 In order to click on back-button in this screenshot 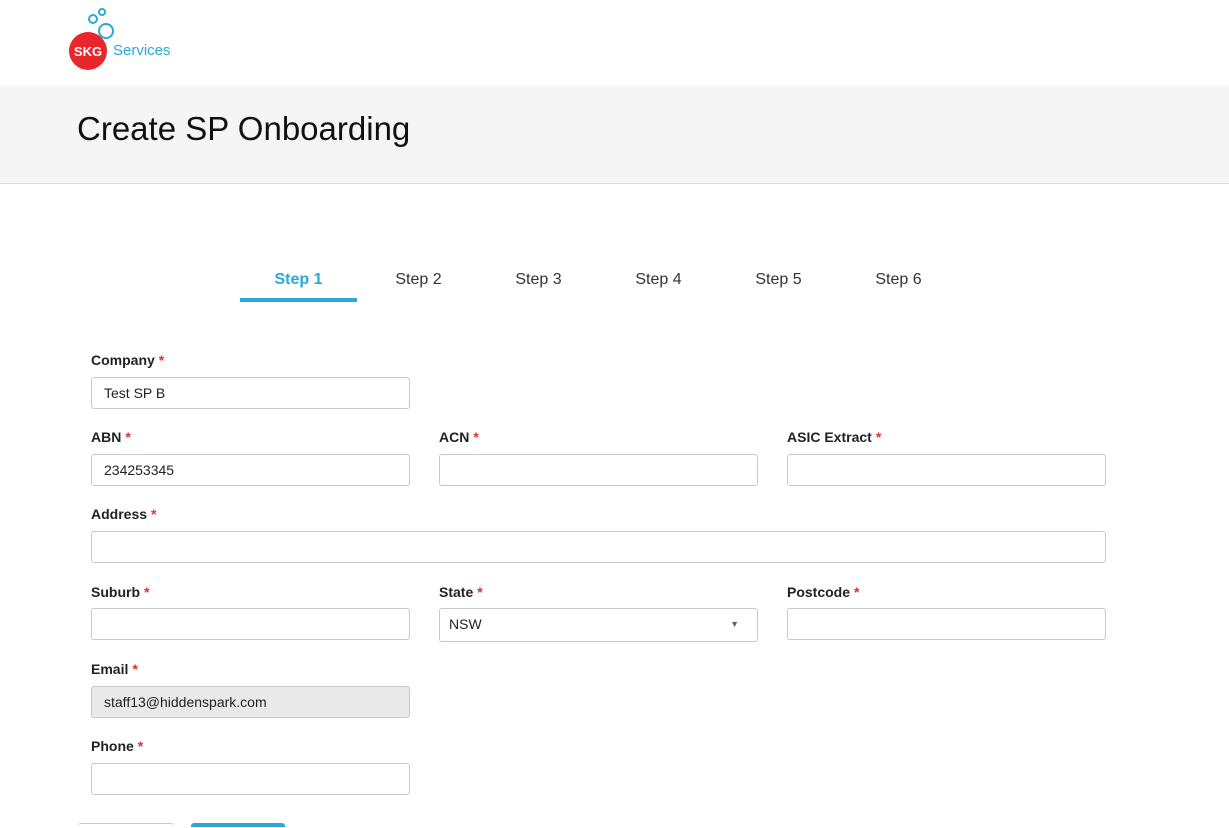, I will do `click(126, 825)`.